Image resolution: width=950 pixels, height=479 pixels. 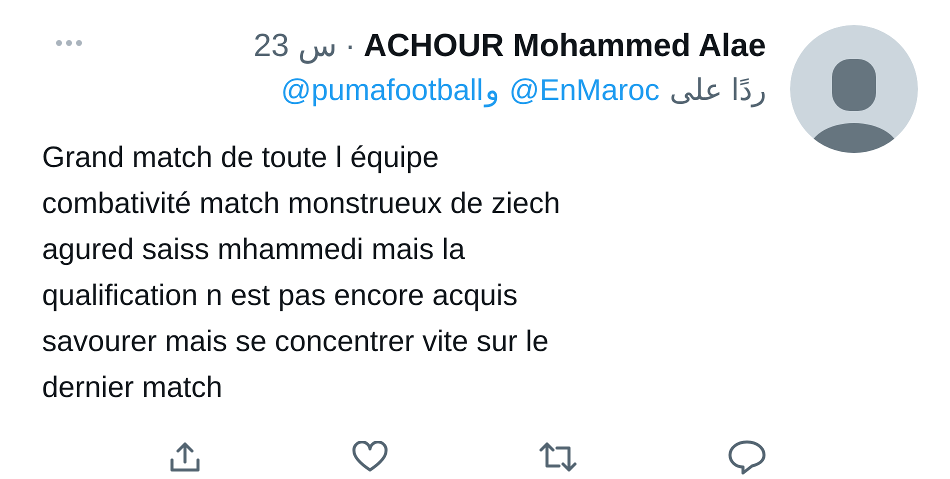 What do you see at coordinates (558, 457) in the screenshot?
I see `retweet-icon` at bounding box center [558, 457].